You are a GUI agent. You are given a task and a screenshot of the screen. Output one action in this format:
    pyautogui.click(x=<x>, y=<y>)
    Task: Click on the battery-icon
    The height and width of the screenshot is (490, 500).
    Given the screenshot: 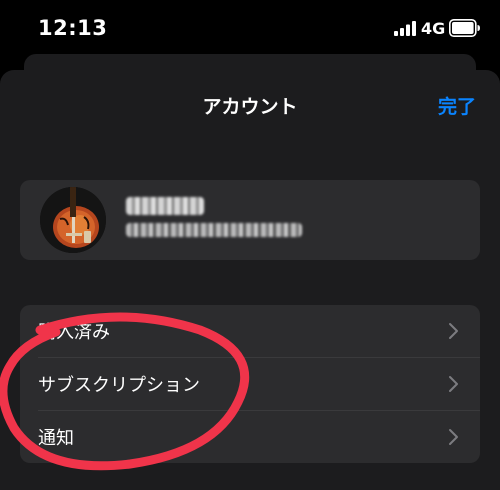 What is the action you would take?
    pyautogui.click(x=464, y=28)
    